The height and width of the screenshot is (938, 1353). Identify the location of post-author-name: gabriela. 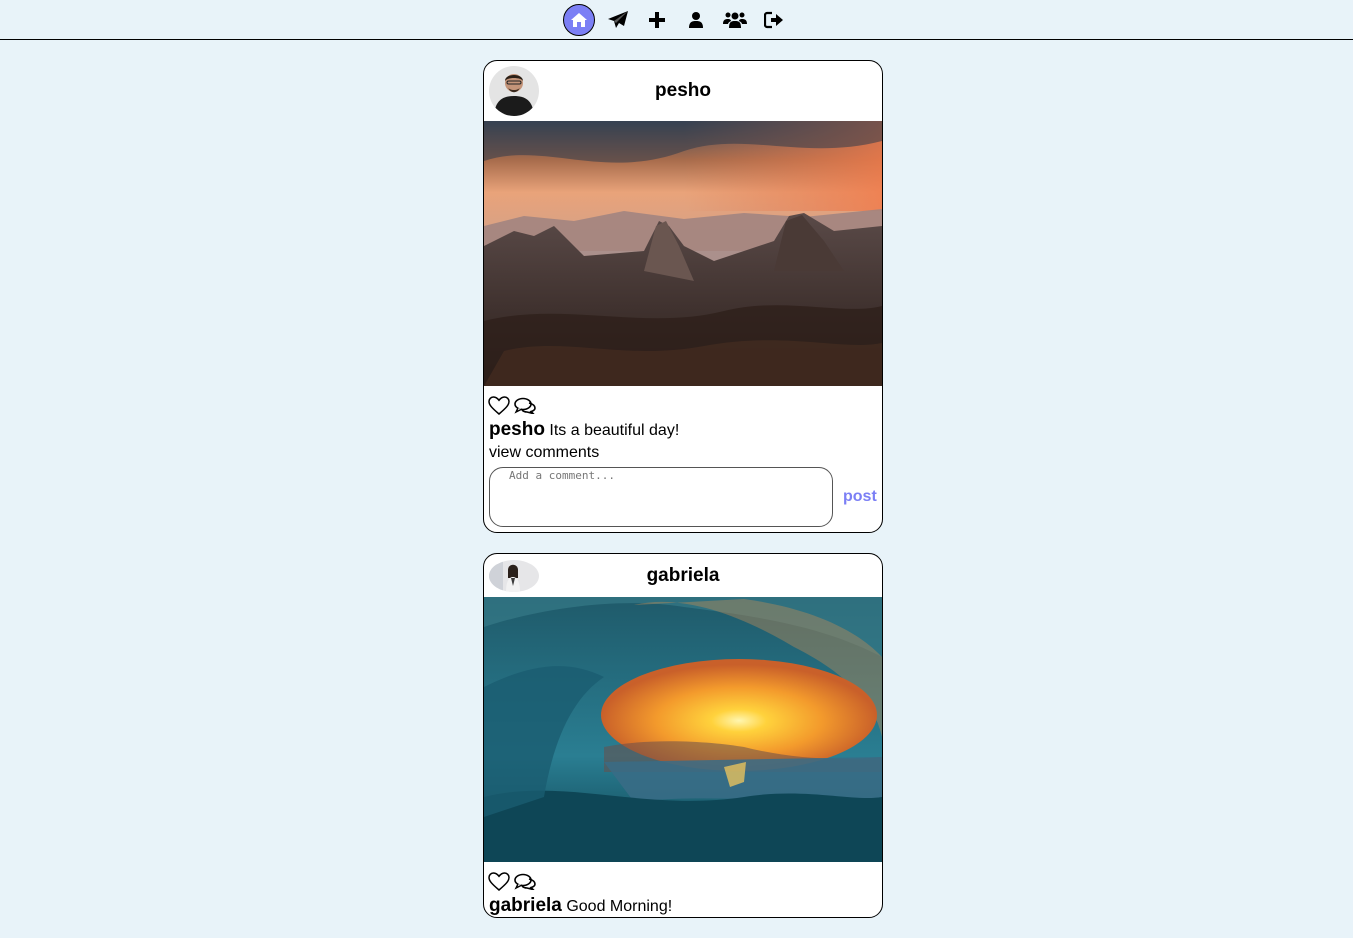
(683, 576).